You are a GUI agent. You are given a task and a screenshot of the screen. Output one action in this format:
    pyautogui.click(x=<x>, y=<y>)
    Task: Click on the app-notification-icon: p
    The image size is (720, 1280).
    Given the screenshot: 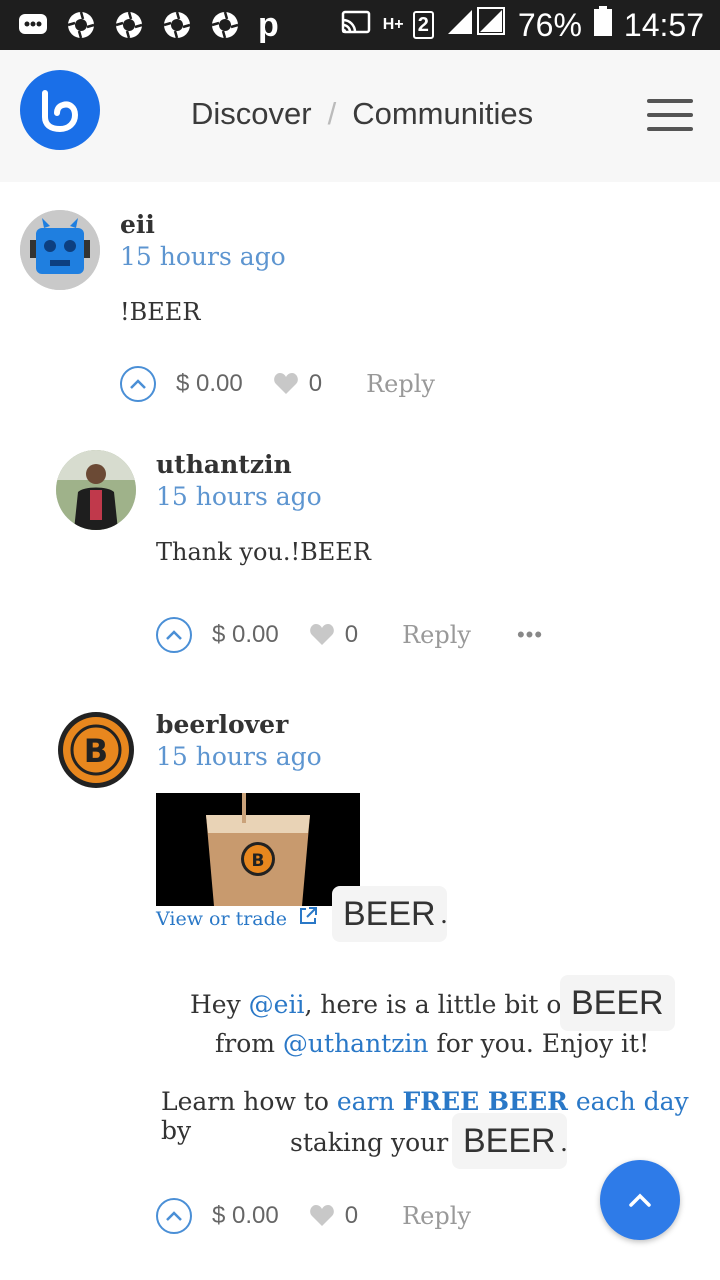 What is the action you would take?
    pyautogui.click(x=268, y=24)
    